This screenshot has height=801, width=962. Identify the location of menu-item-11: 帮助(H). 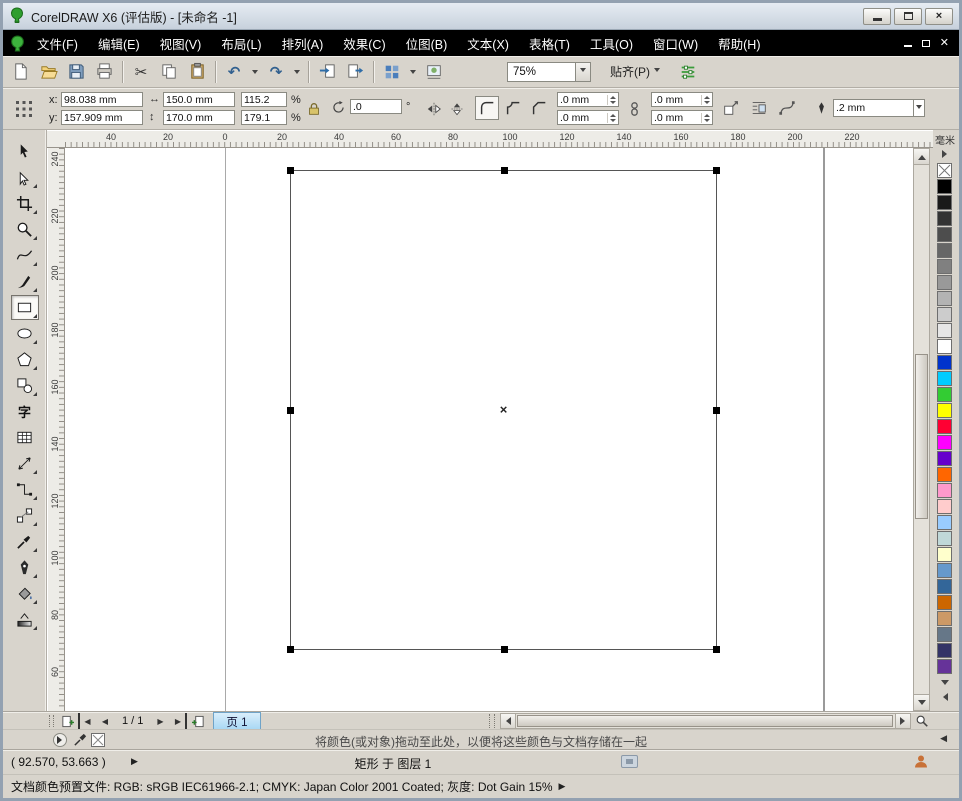
(739, 43).